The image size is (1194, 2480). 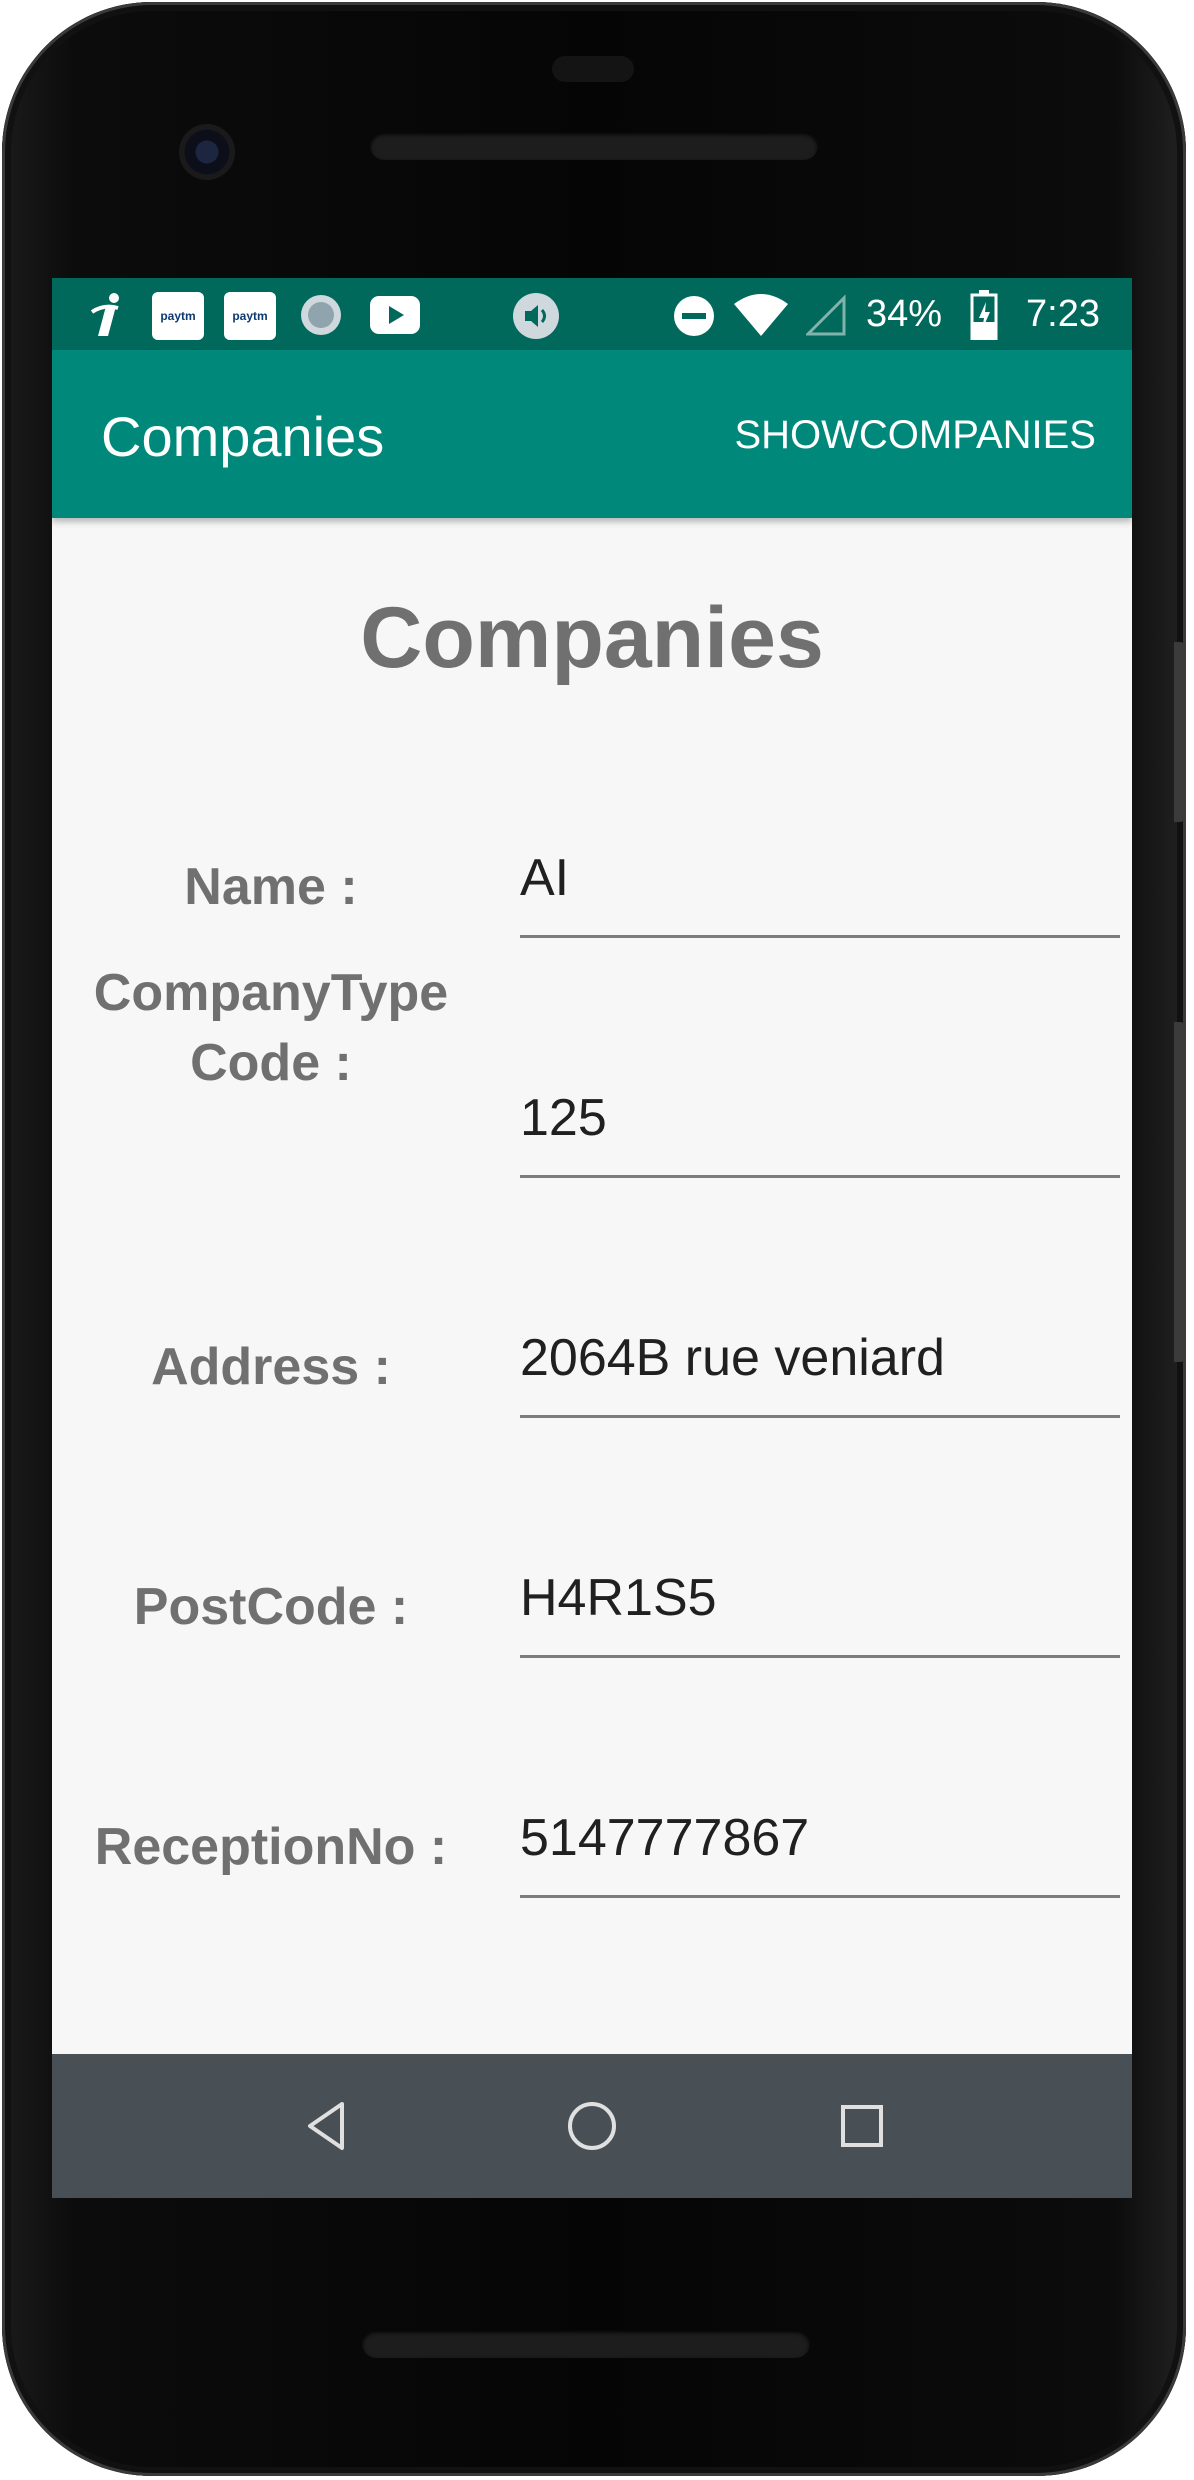 I want to click on home-icon, so click(x=592, y=2126).